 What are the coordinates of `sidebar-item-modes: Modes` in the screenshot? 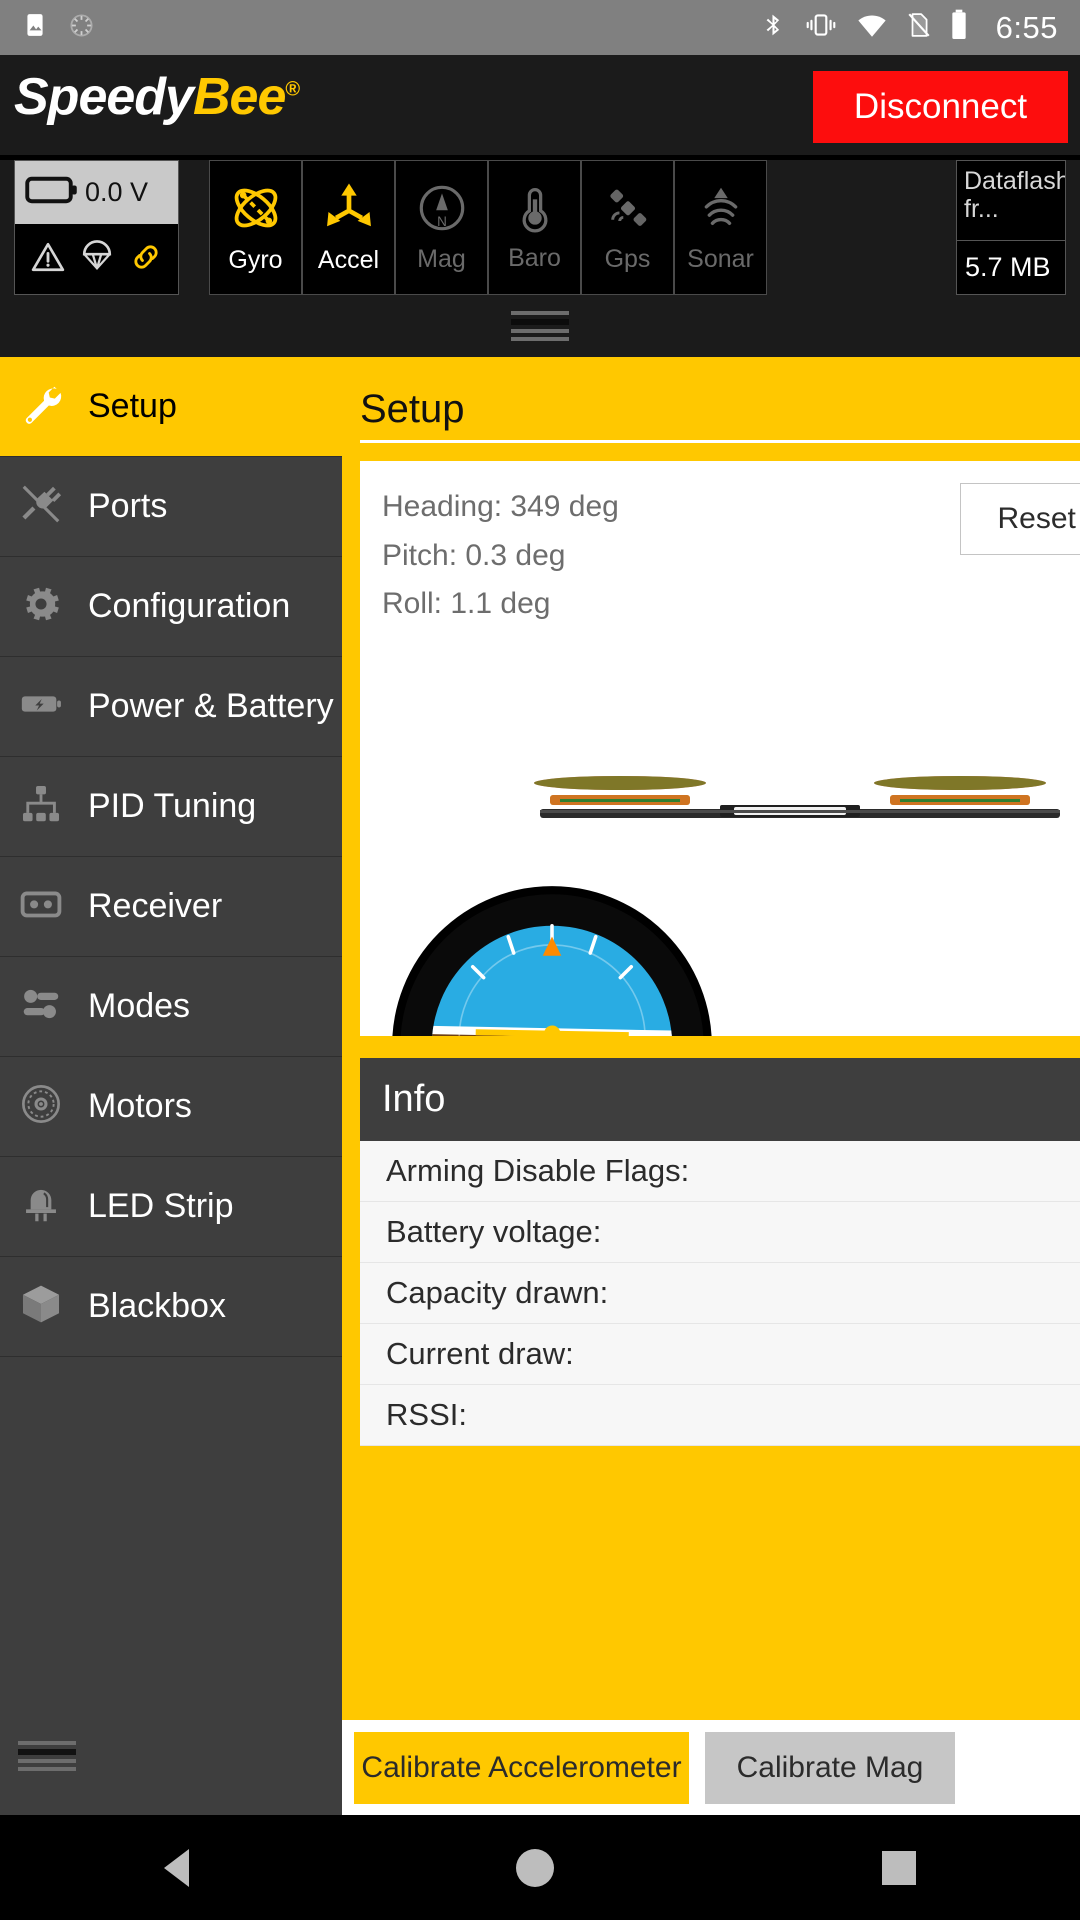 It's located at (171, 1007).